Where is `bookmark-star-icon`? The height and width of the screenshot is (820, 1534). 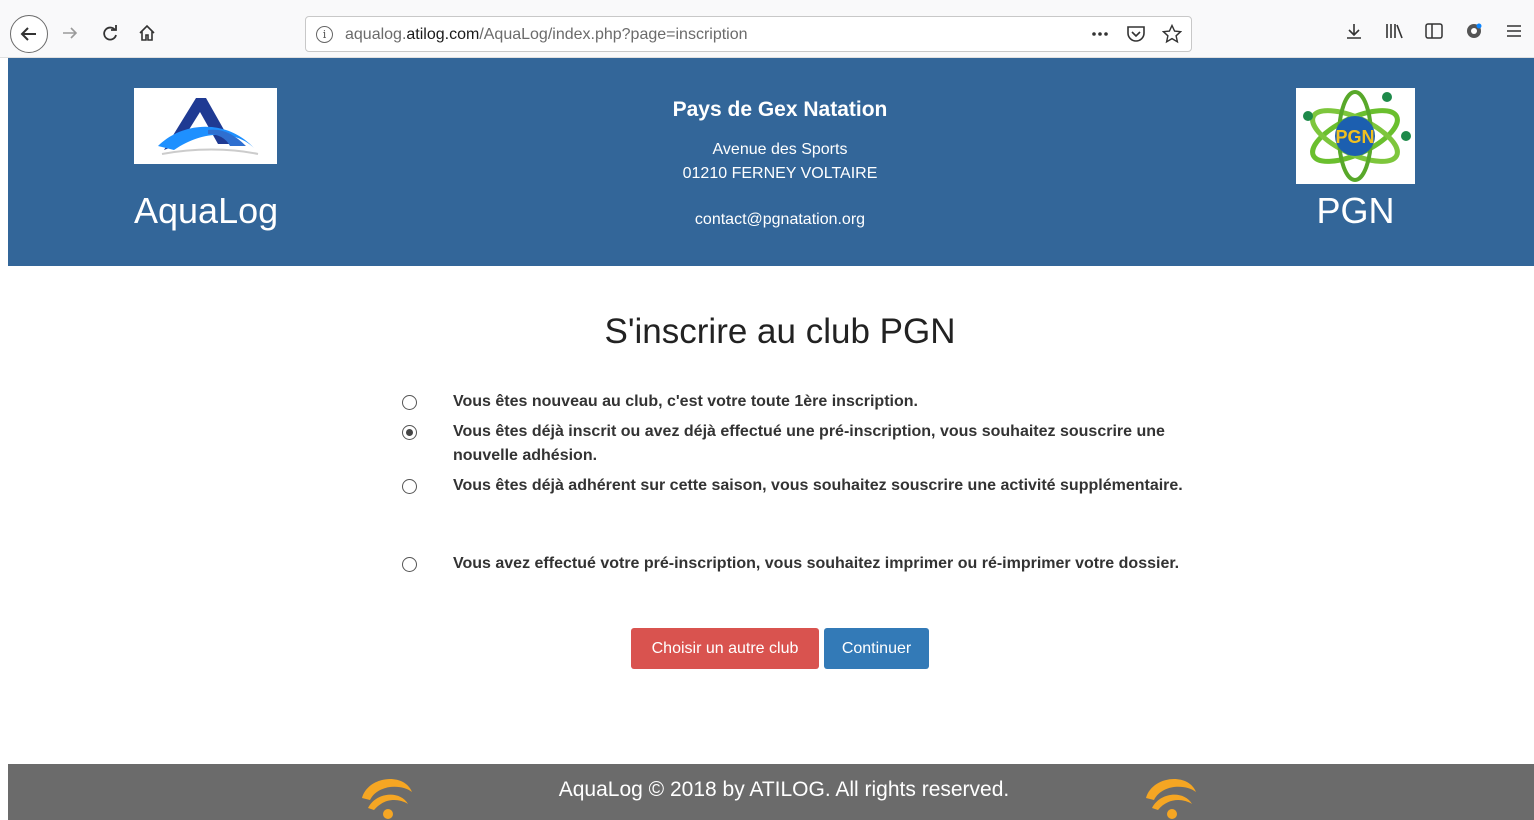 bookmark-star-icon is located at coordinates (1172, 34).